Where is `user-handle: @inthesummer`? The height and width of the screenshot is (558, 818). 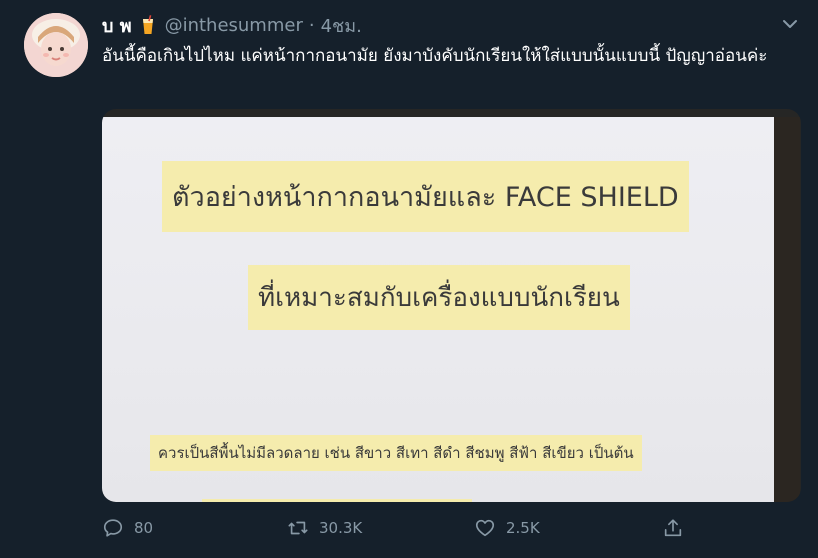 user-handle: @inthesummer is located at coordinates (234, 25).